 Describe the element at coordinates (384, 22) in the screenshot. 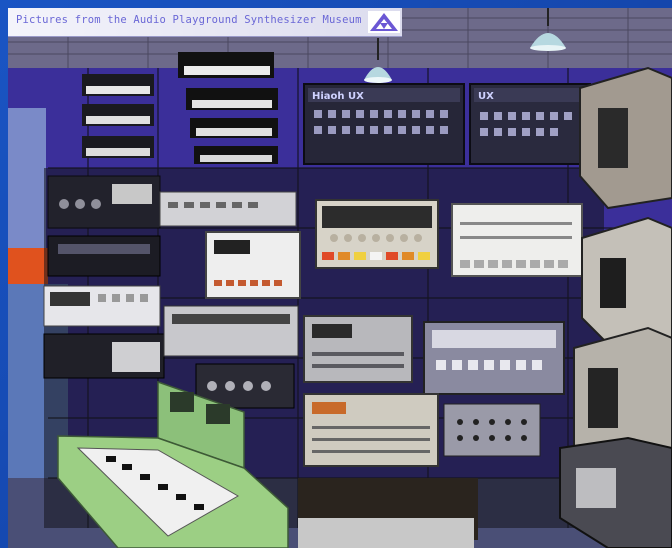

I see `museum-logo-icon` at that location.